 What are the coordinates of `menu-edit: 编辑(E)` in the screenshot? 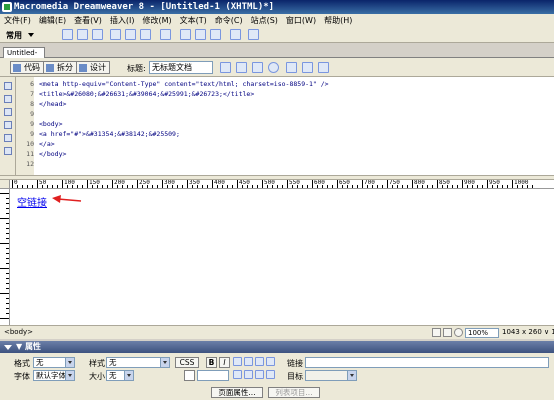 It's located at (52, 20).